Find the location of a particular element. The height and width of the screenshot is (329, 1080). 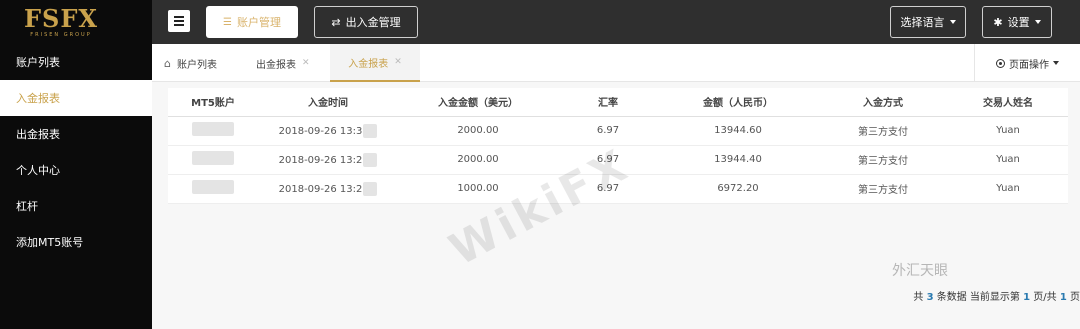

column-header: 入金时间 is located at coordinates (328, 102).